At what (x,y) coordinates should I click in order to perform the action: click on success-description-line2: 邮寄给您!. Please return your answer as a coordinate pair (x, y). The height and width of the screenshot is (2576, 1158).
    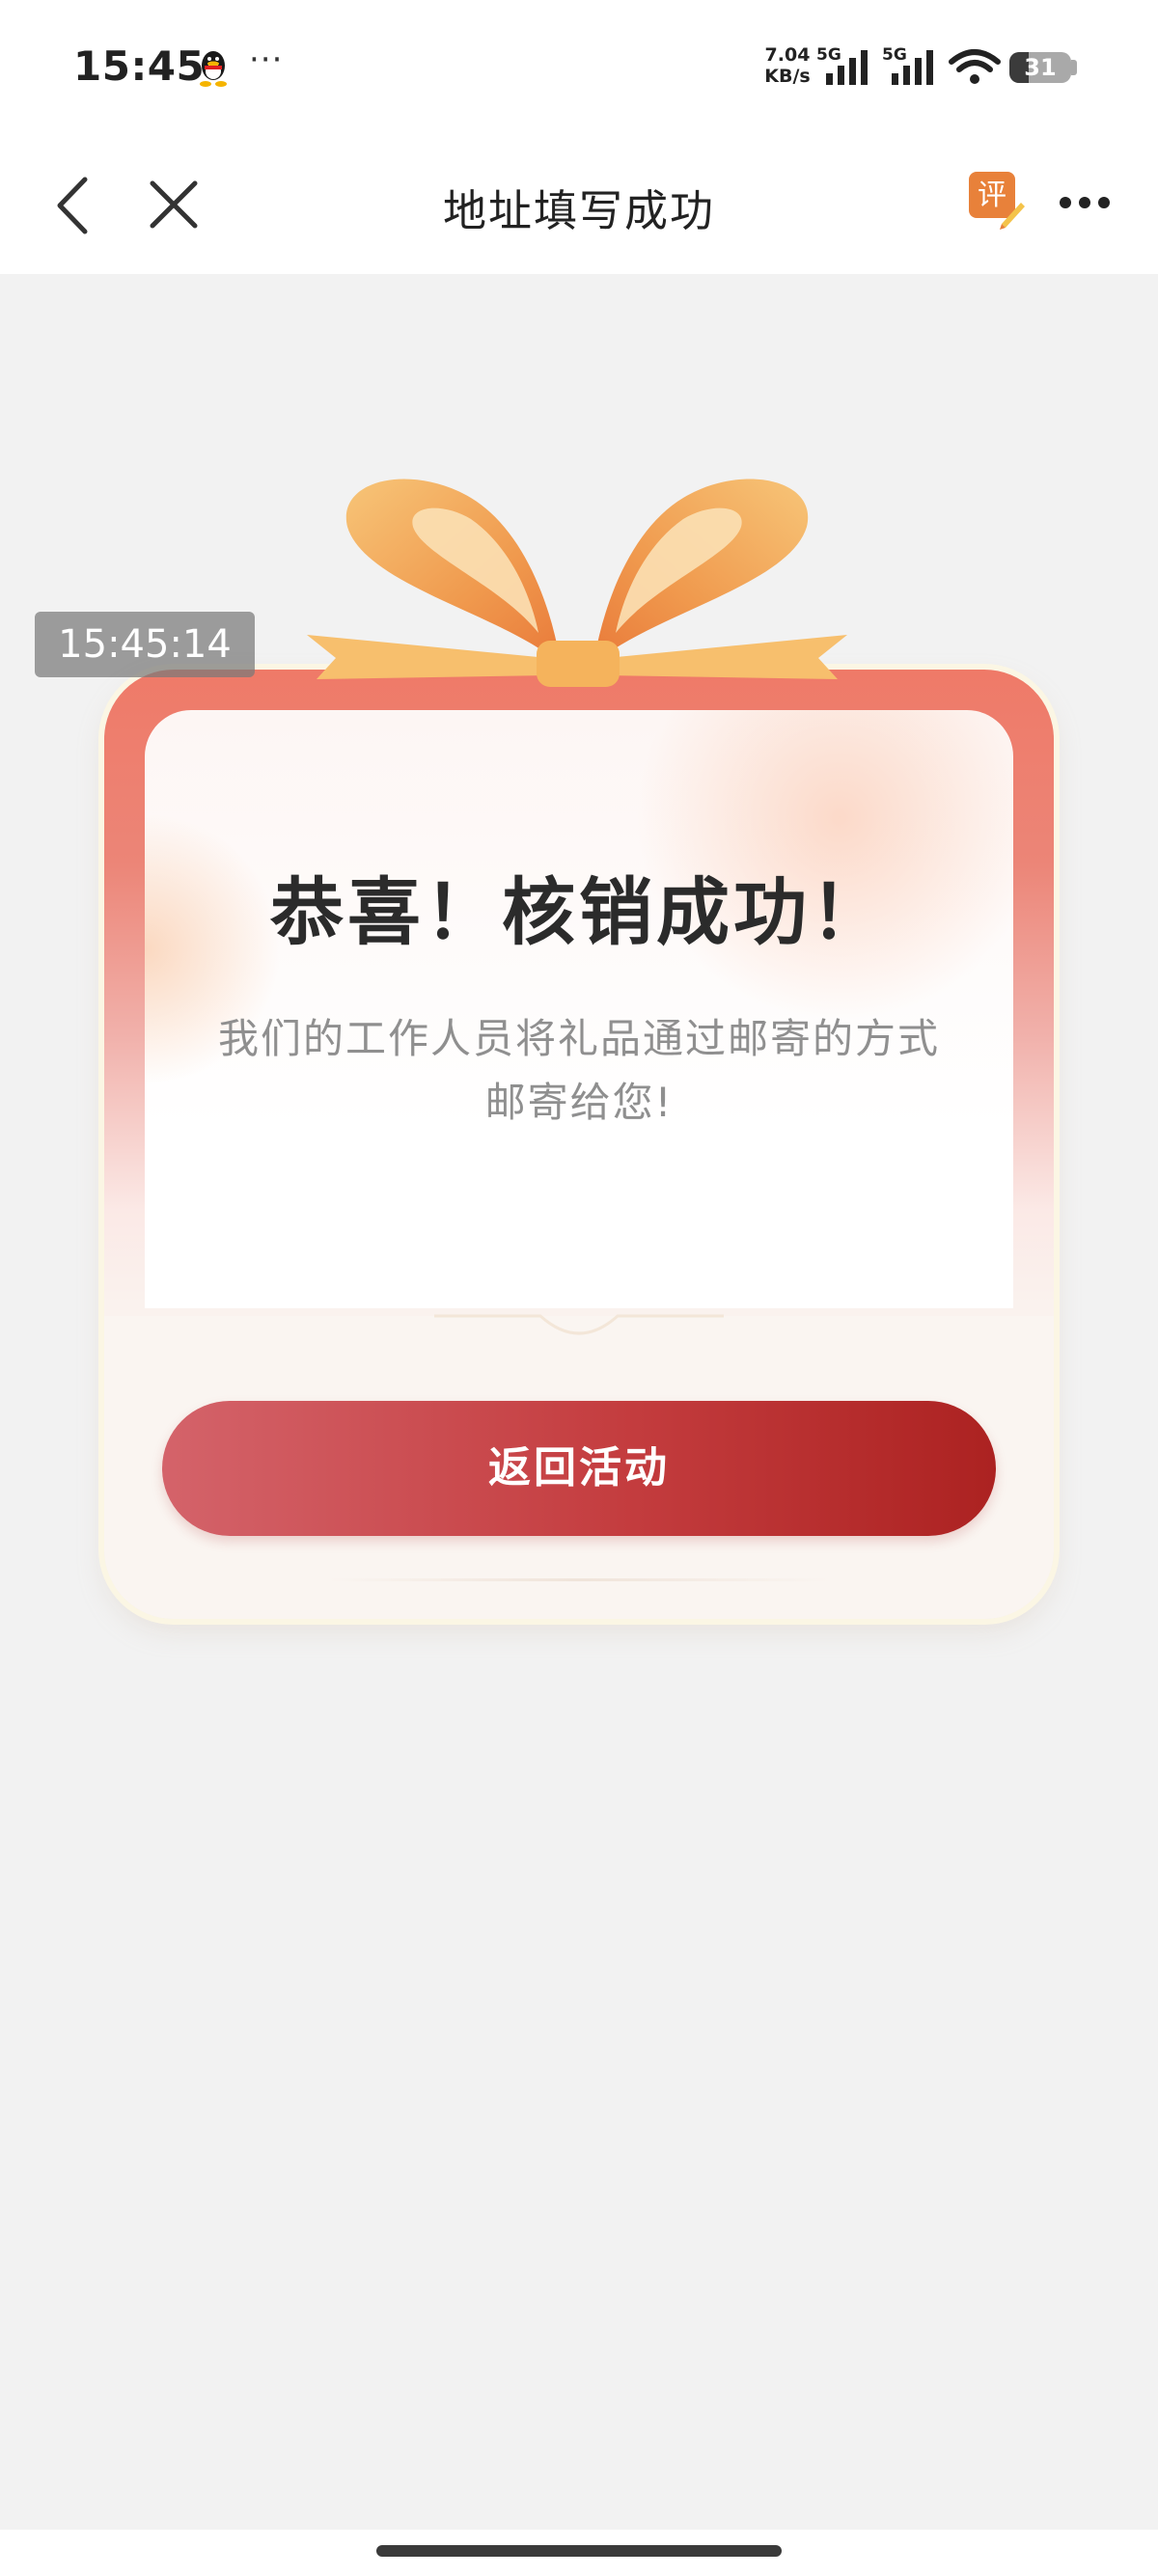
    Looking at the image, I should click on (579, 1103).